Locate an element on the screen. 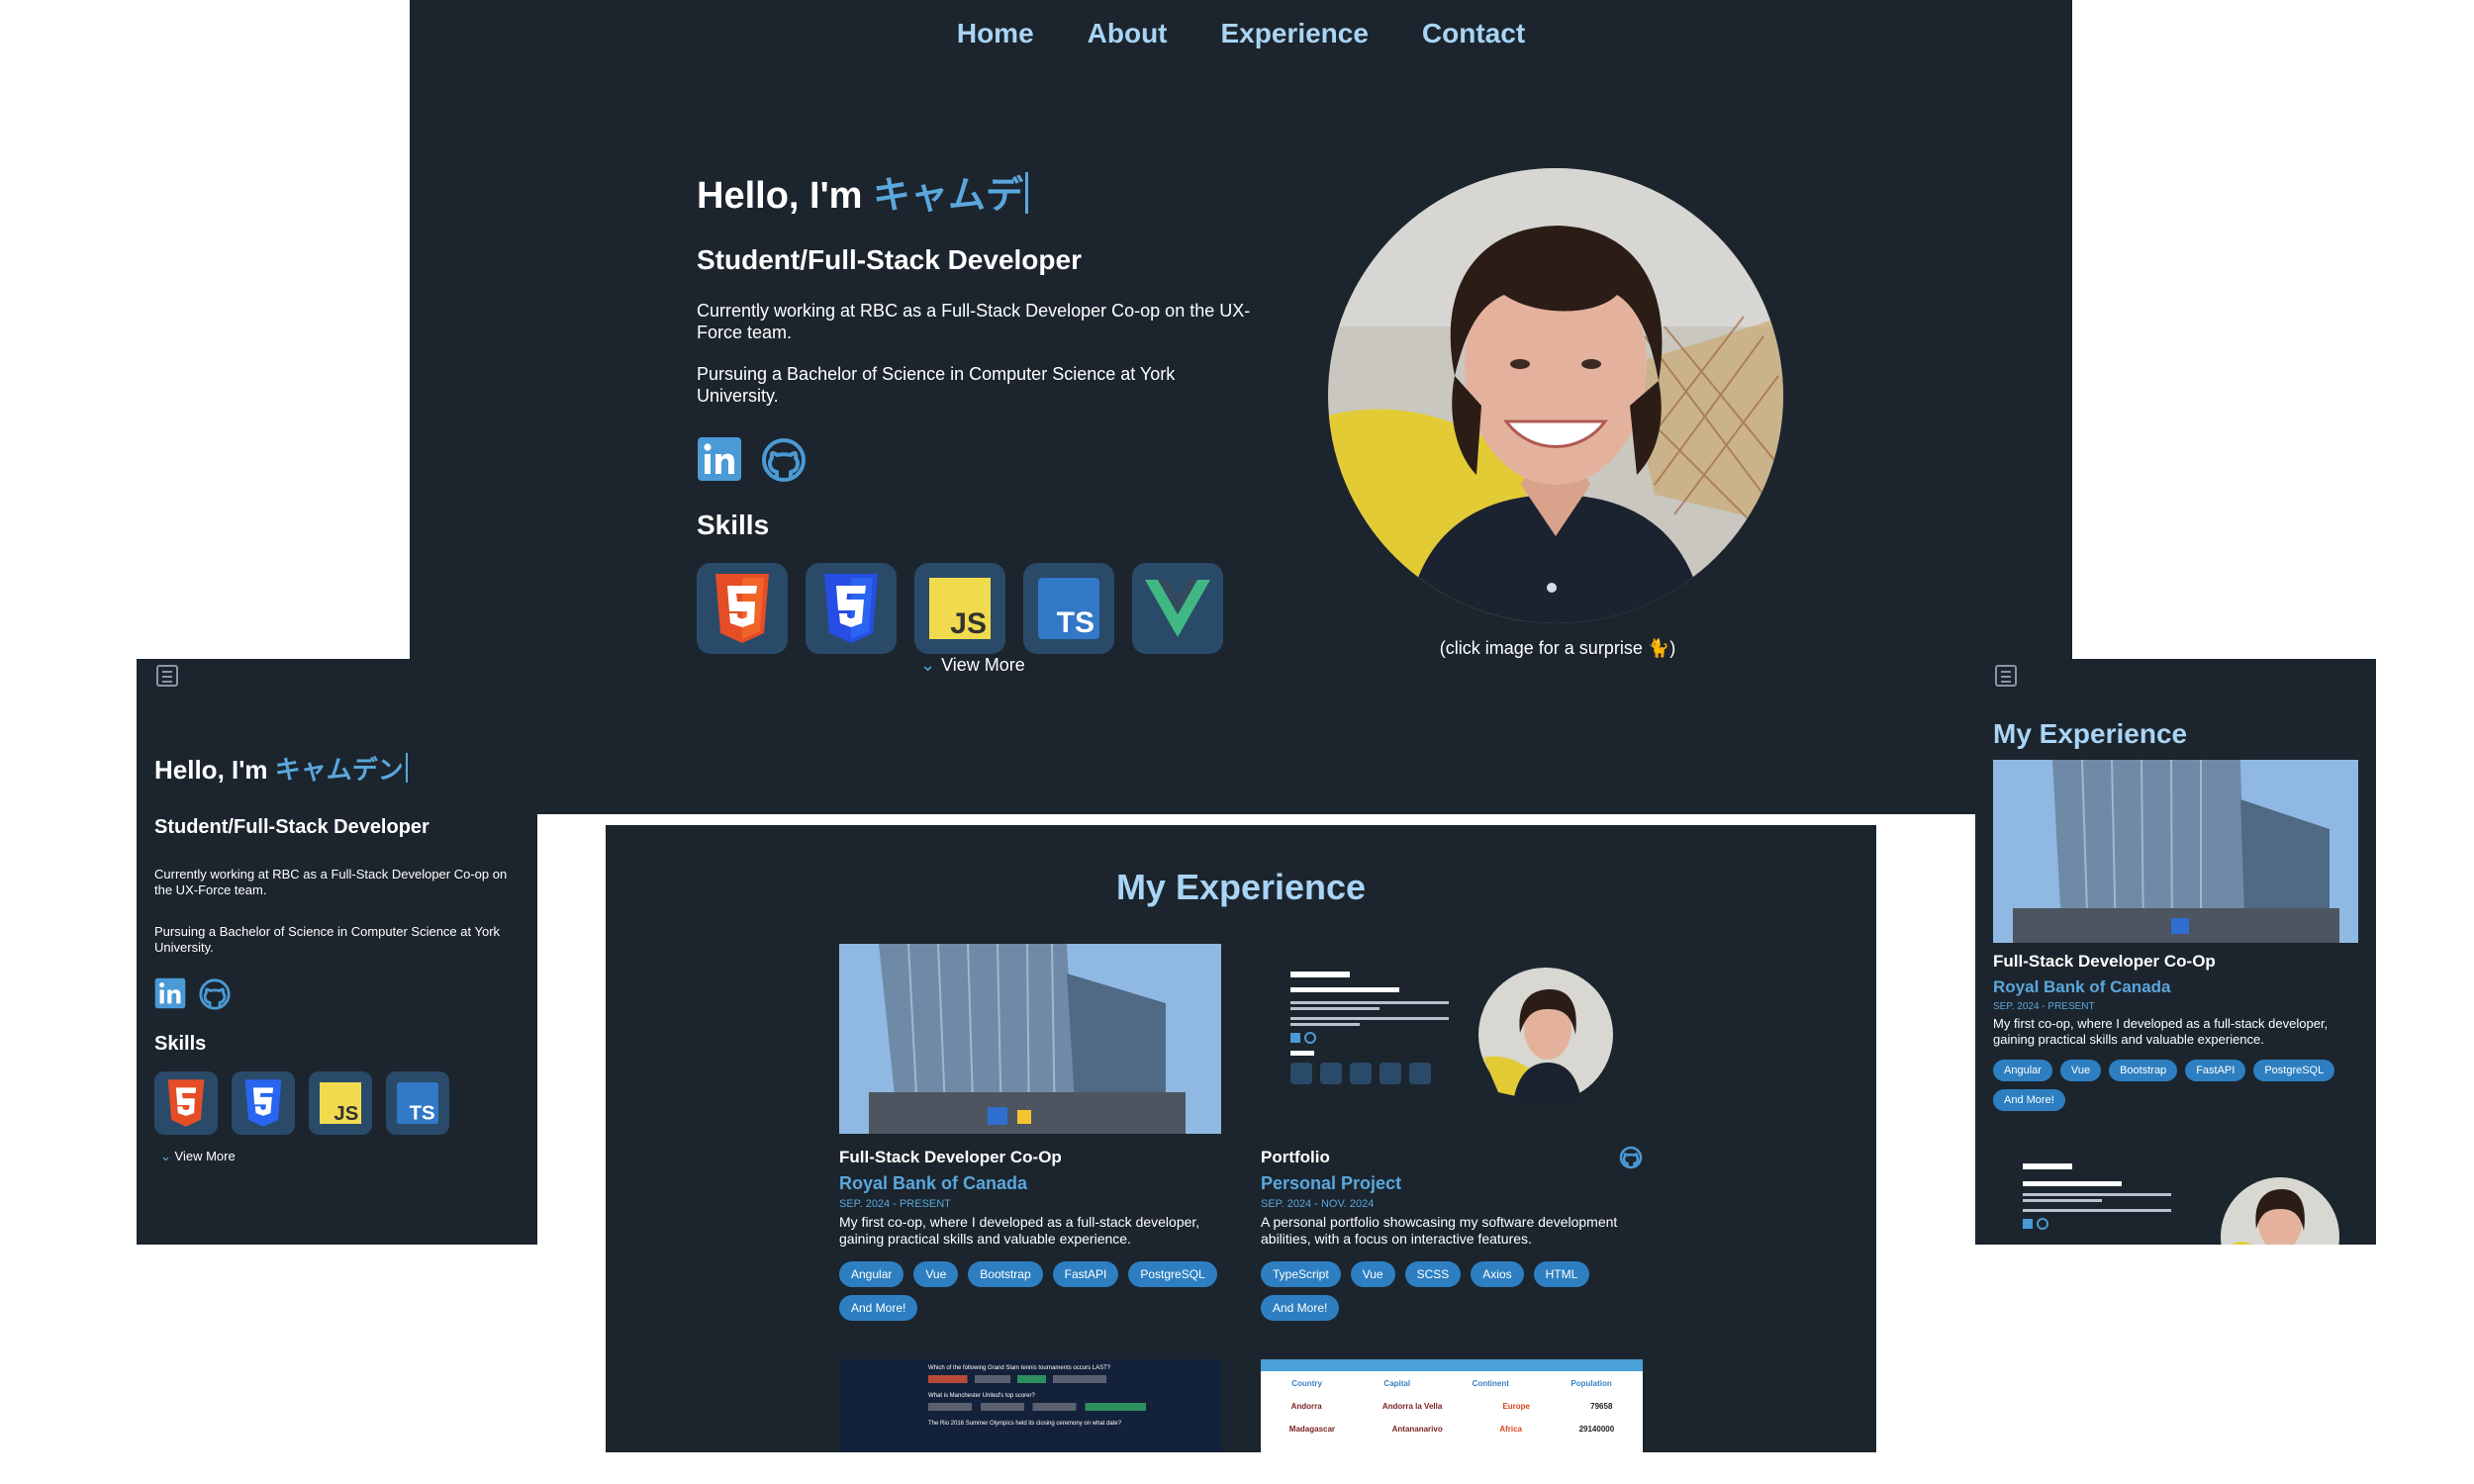  profile-photo is located at coordinates (1556, 395).